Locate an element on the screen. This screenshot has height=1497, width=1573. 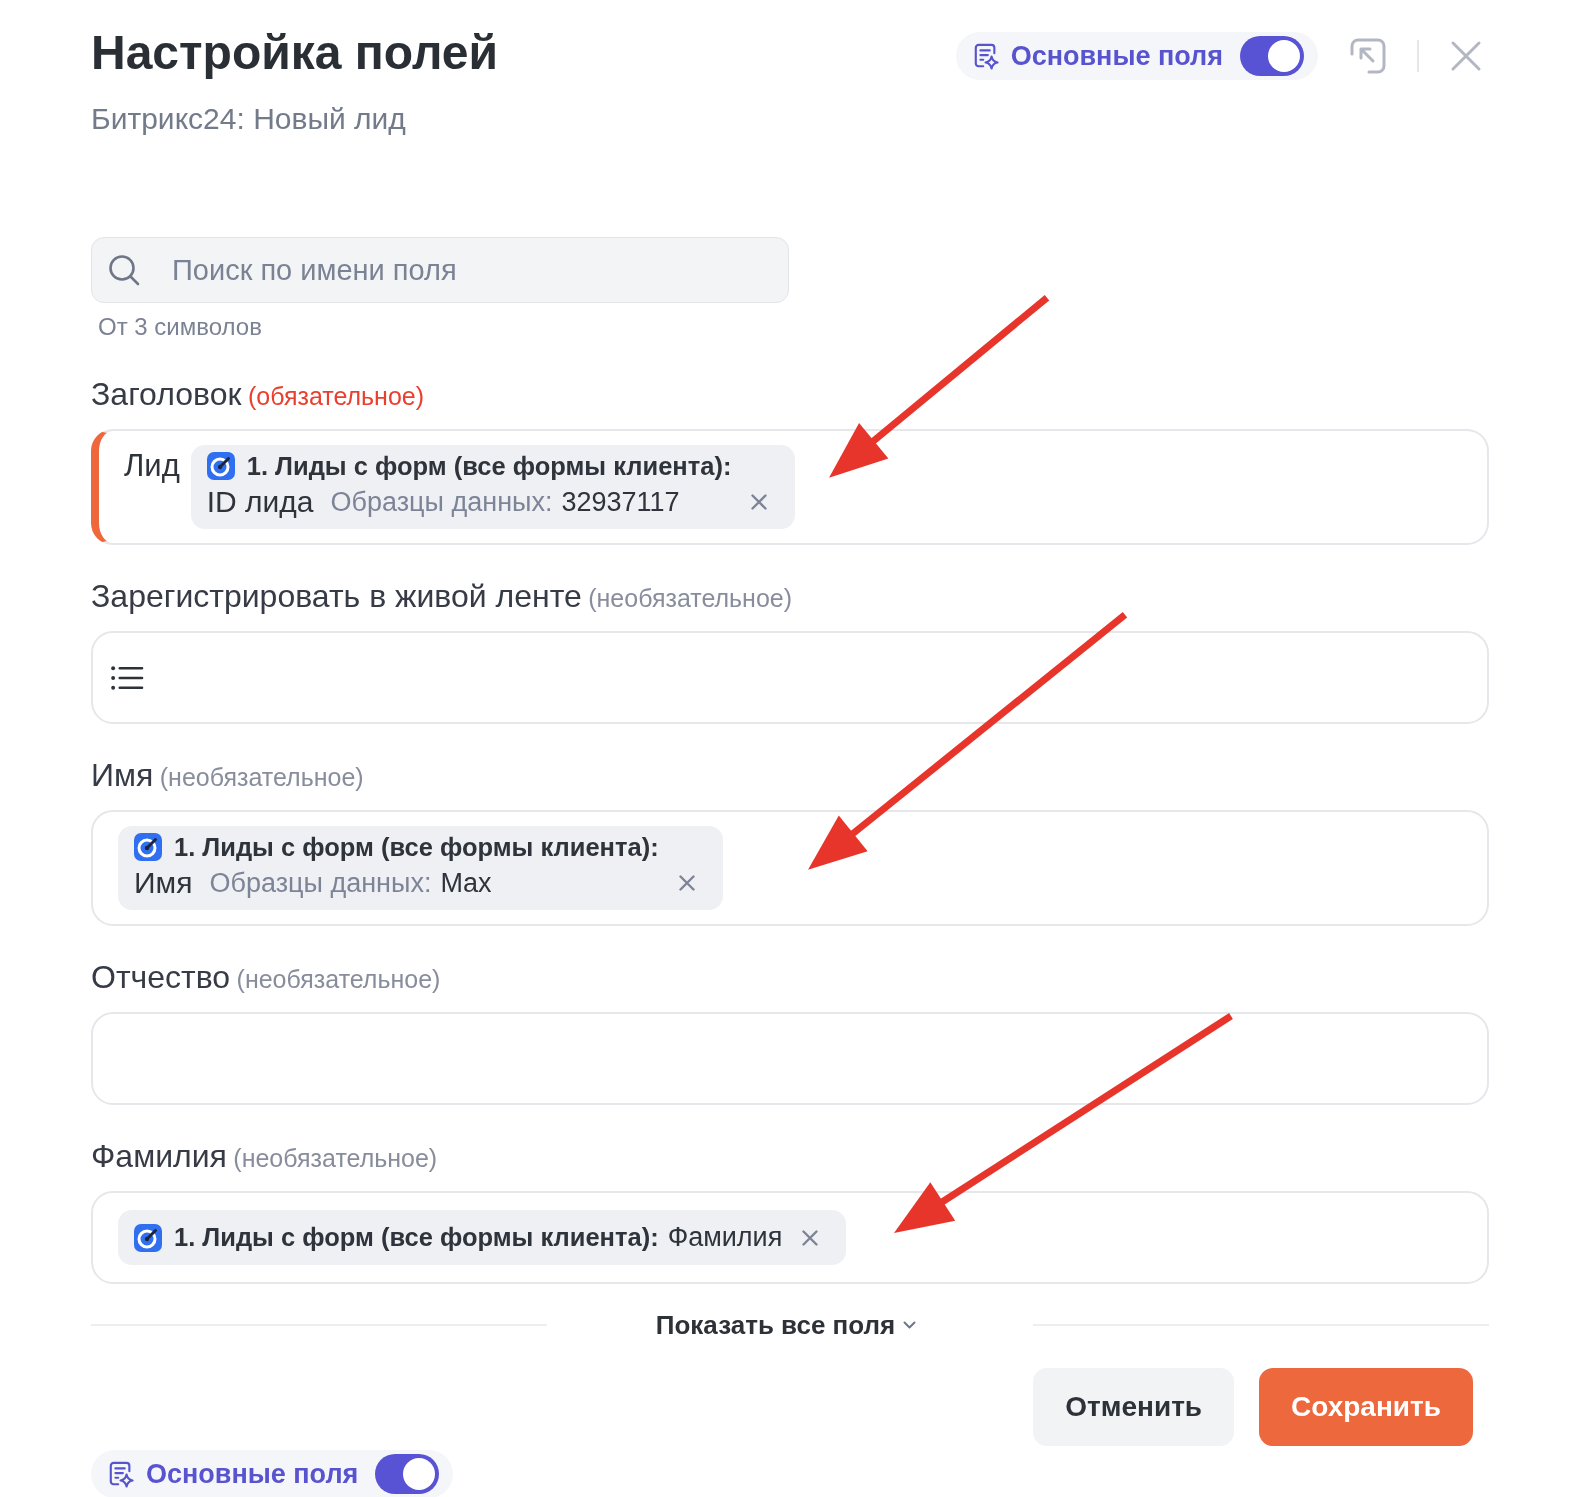
cancel-button: Отменить is located at coordinates (1134, 1407).